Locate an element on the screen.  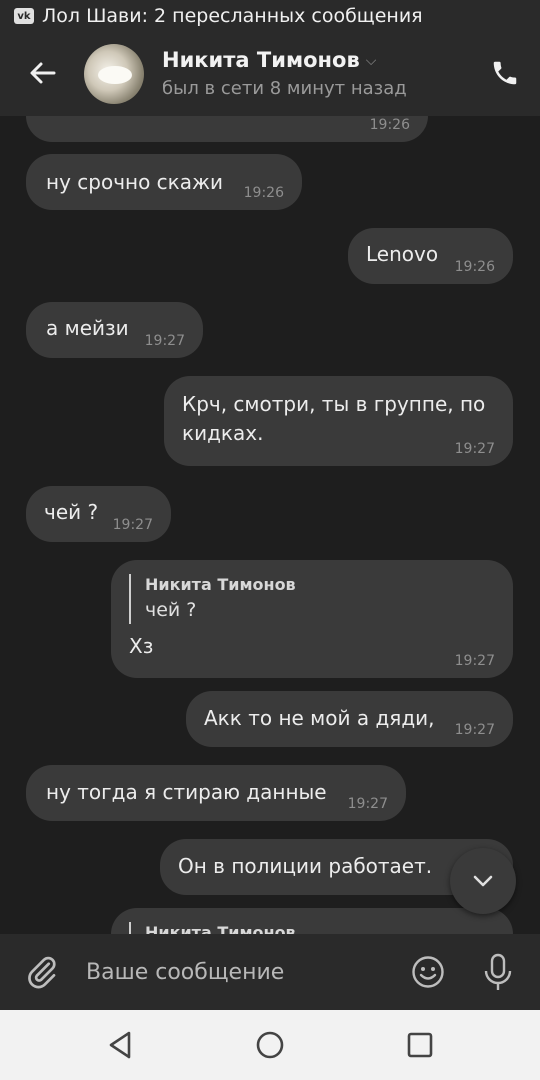
message-text: ну срочно скажи is located at coordinates (135, 182).